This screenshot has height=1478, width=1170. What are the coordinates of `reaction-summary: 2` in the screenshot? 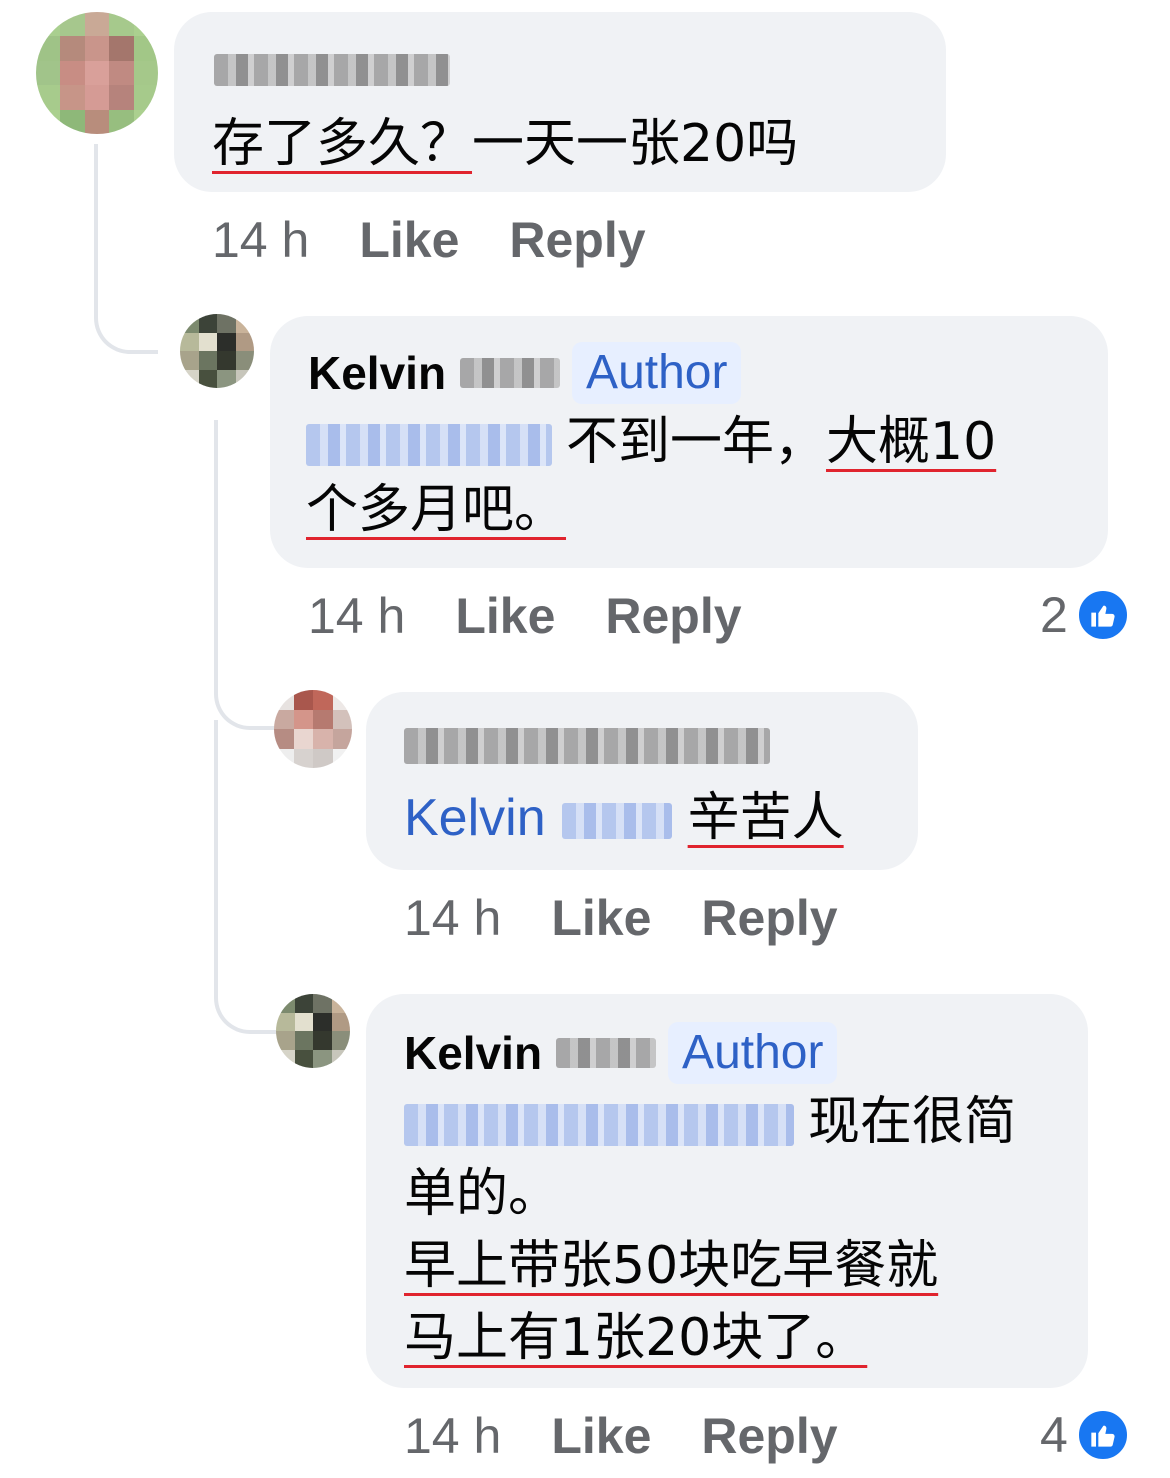 It's located at (1085, 615).